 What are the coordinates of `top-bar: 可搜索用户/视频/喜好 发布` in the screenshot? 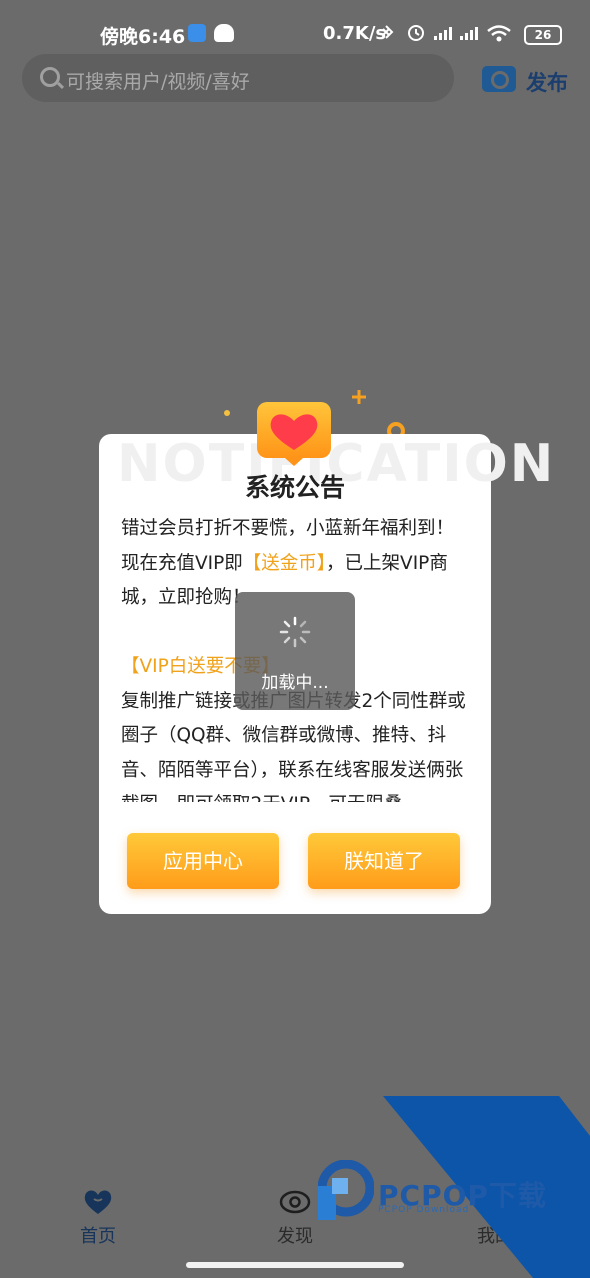 It's located at (295, 80).